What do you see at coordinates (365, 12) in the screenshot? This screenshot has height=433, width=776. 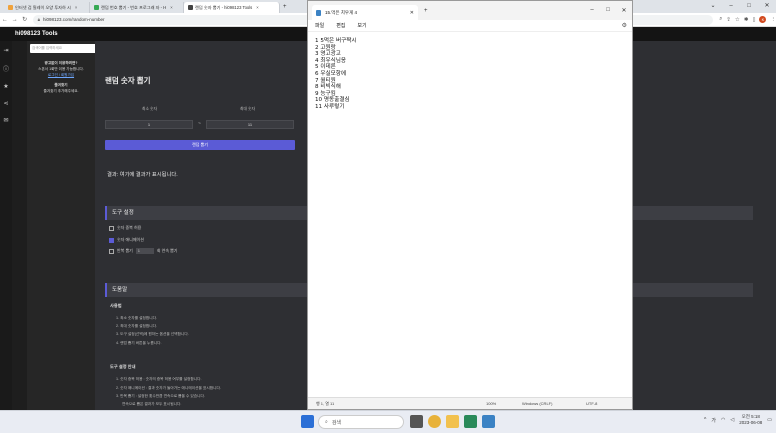 I see `notepad-tab: 15.먹은 치우게 4 ✕` at bounding box center [365, 12].